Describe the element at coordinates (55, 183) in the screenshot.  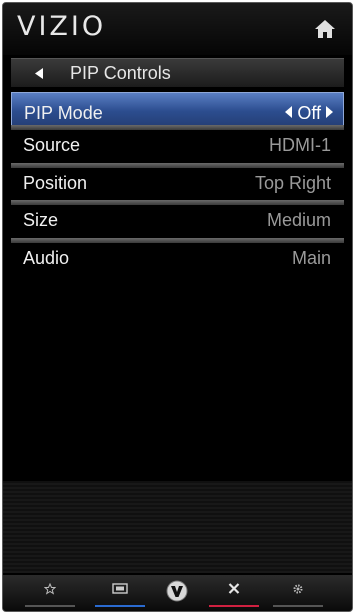
I see `menu-row-label: Position` at that location.